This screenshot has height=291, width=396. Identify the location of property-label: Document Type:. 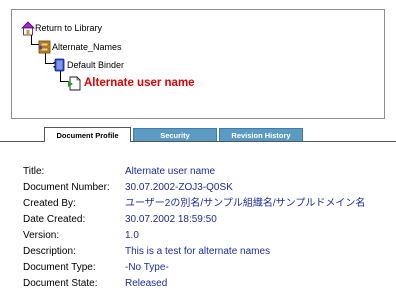
(59, 267).